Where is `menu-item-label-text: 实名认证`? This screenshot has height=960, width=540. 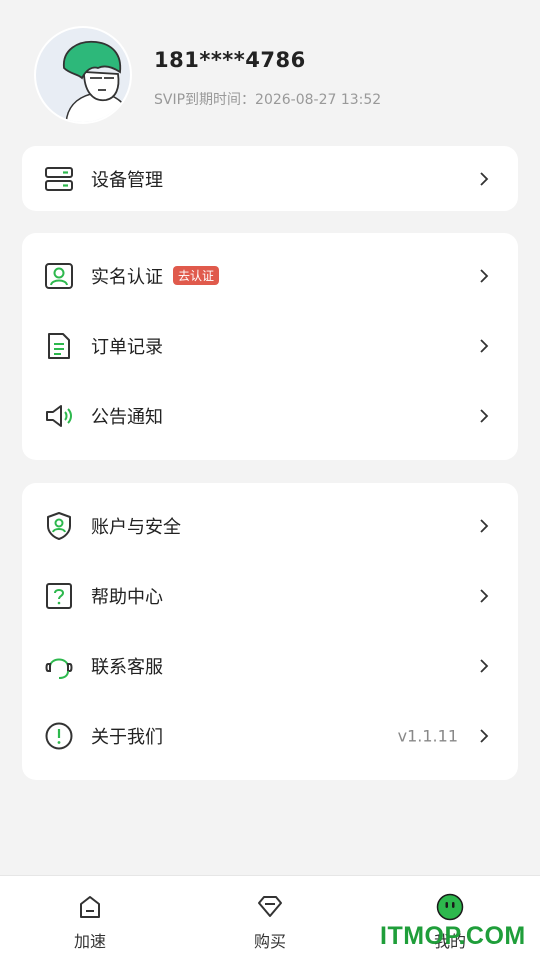 menu-item-label-text: 实名认证 is located at coordinates (127, 277).